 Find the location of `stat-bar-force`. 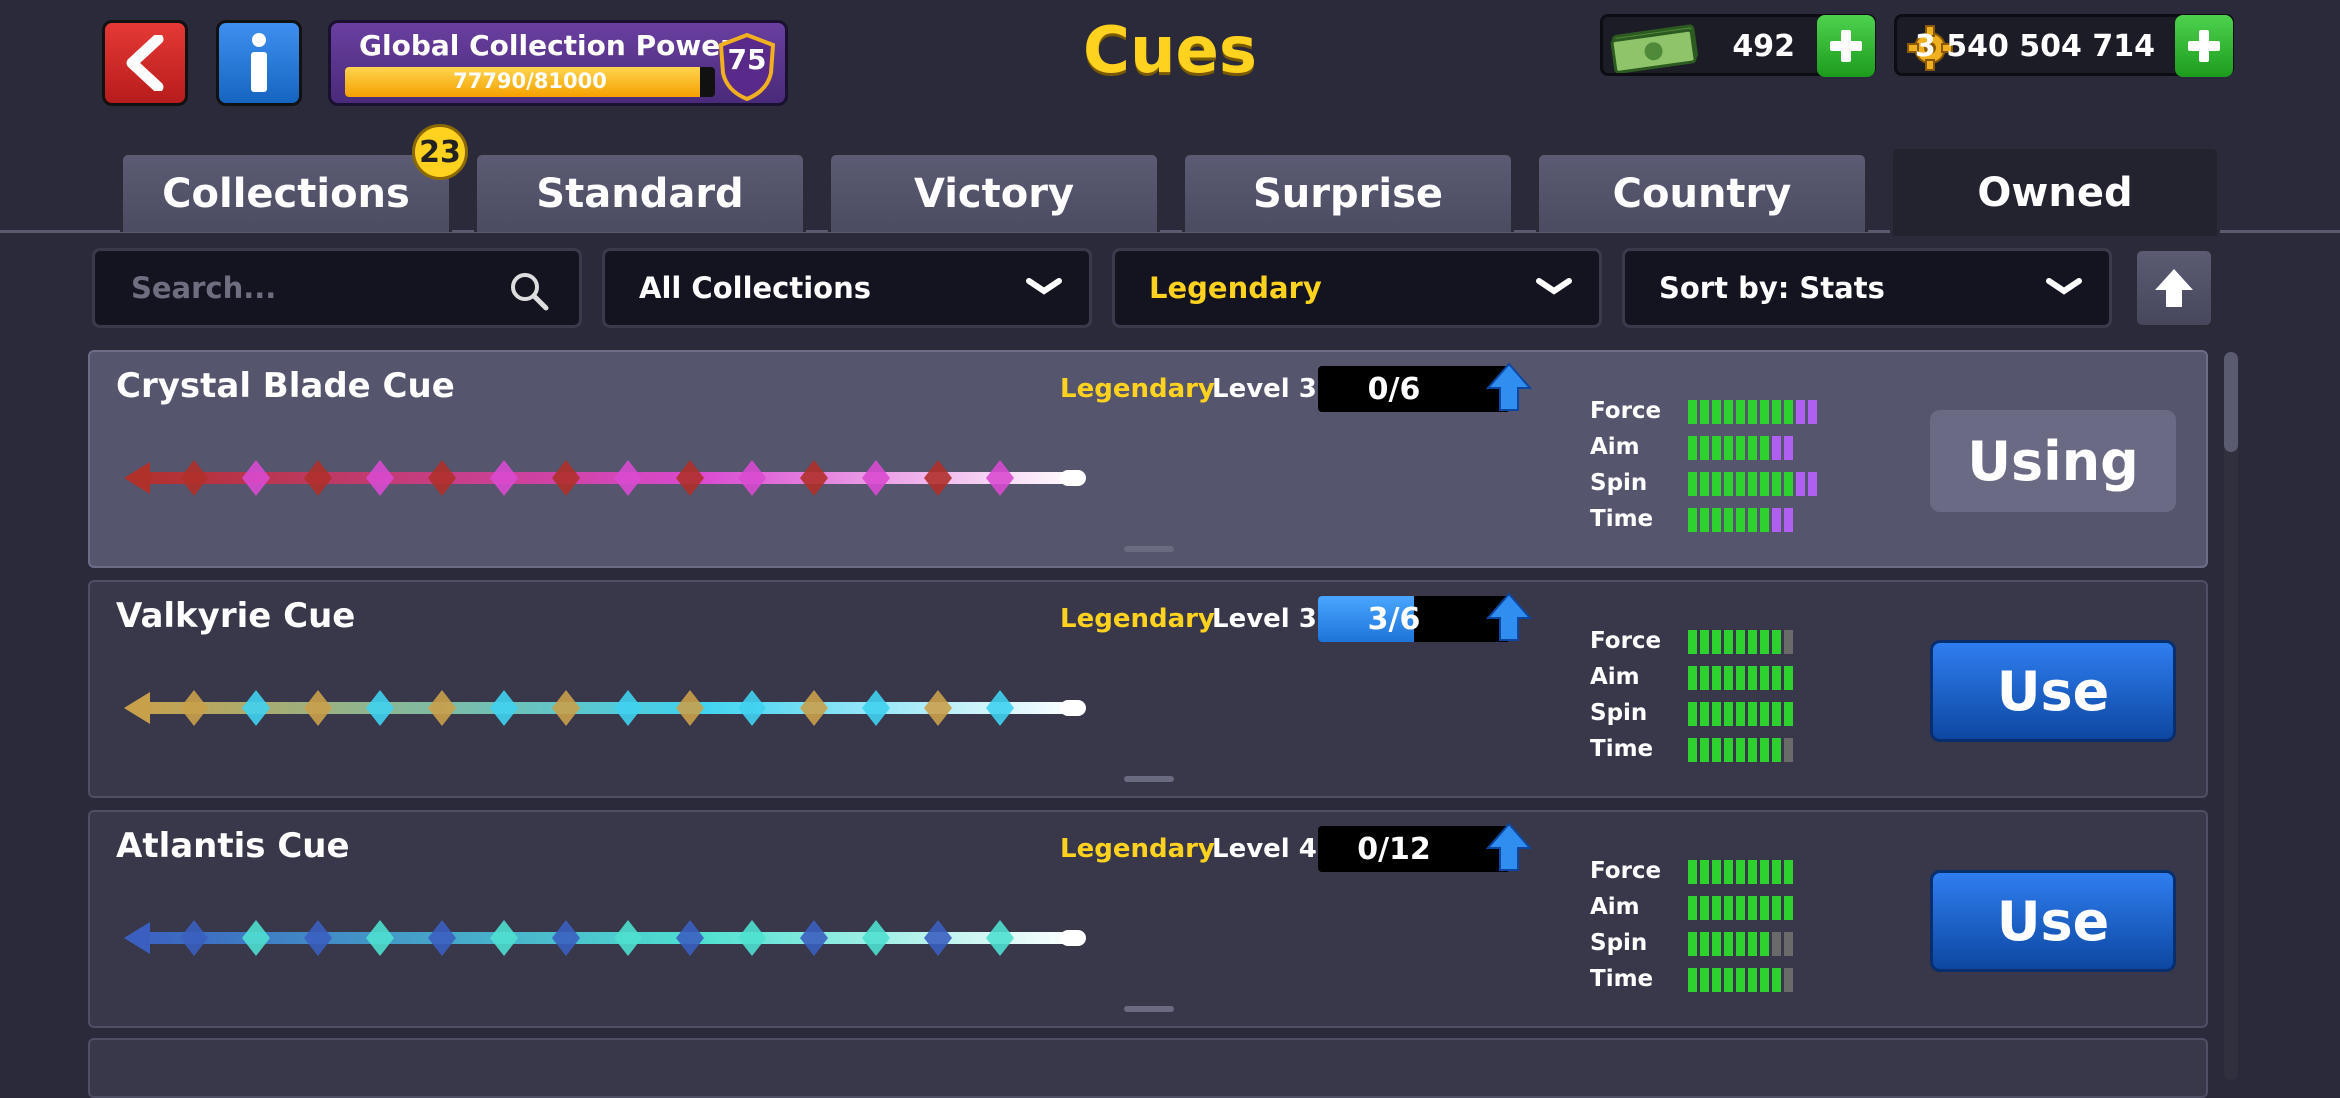

stat-bar-force is located at coordinates (1740, 872).